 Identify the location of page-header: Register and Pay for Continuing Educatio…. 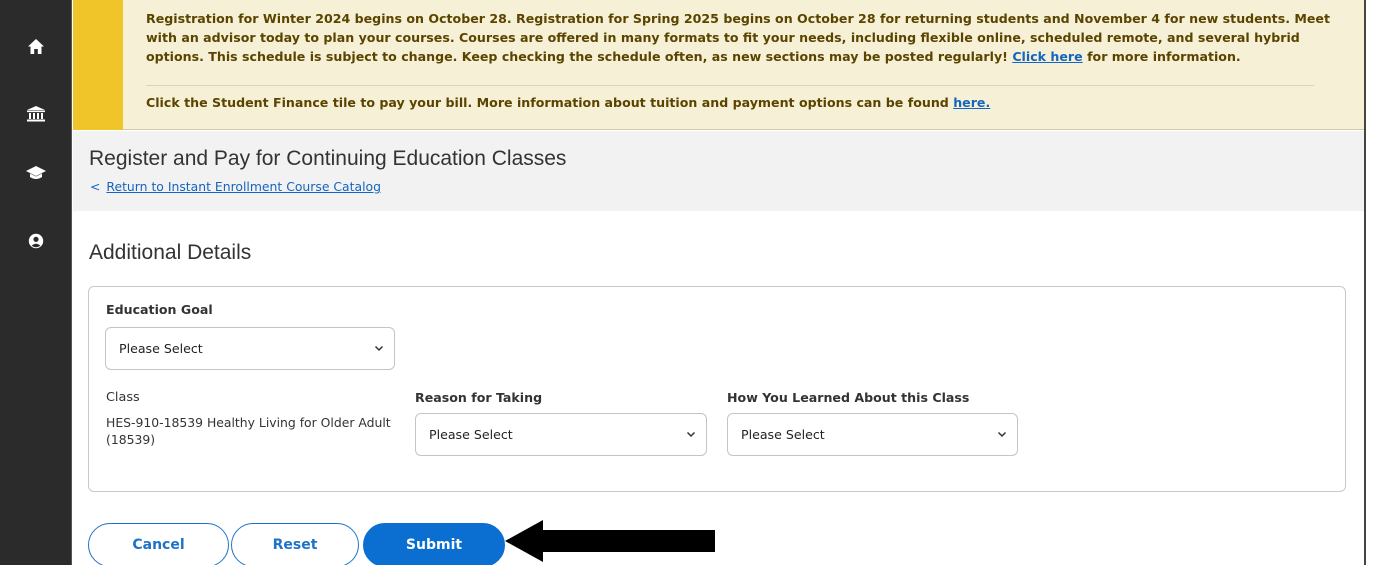
(718, 171).